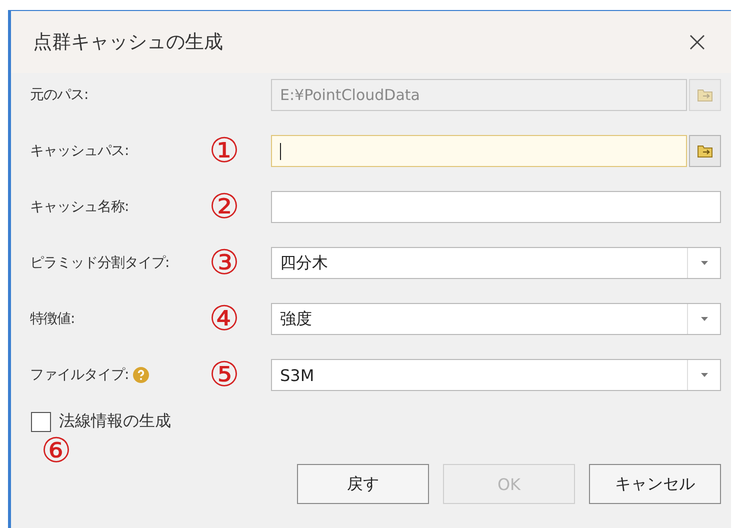  Describe the element at coordinates (496, 319) in the screenshot. I see `dropdown: 強度` at that location.